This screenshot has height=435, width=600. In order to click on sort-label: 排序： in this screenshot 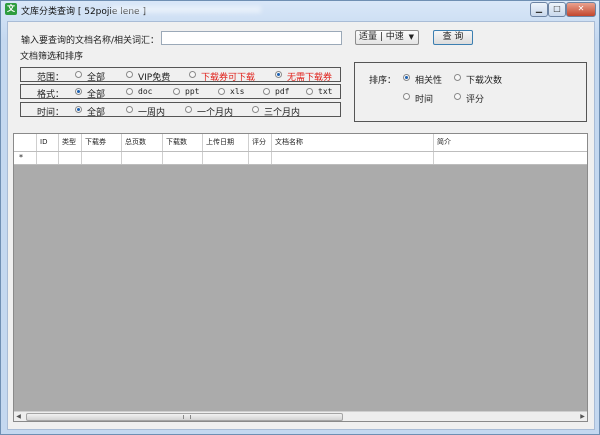, I will do `click(383, 81)`.